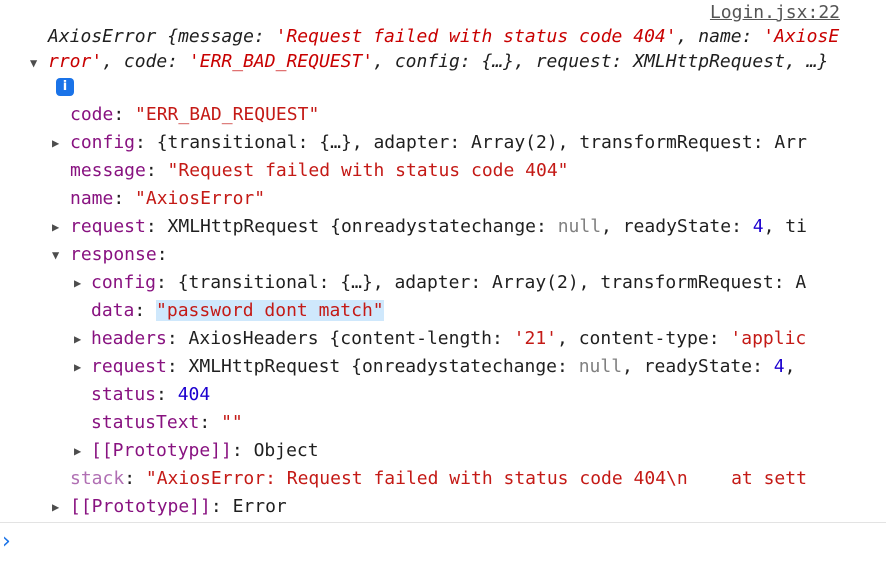  I want to click on response-prototype: [[Prototype]]: Object, so click(205, 451).